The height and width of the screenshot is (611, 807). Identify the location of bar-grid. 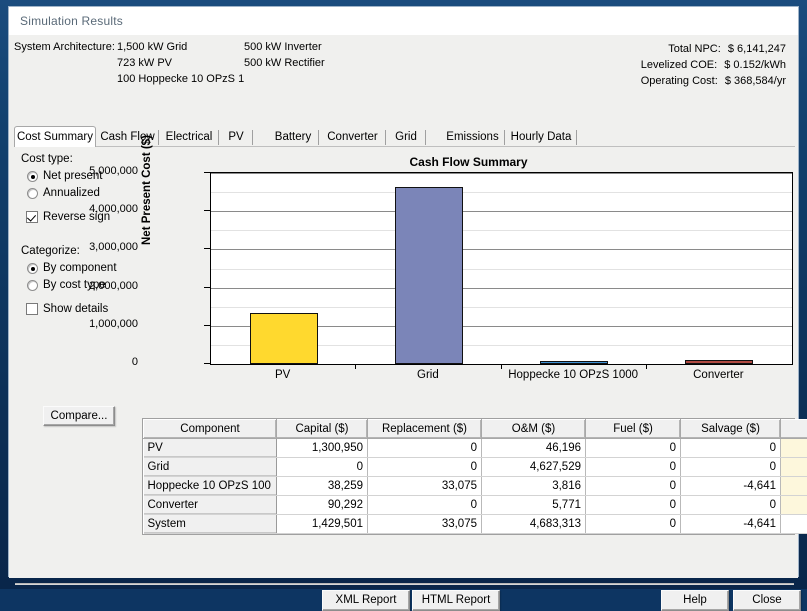
(429, 275).